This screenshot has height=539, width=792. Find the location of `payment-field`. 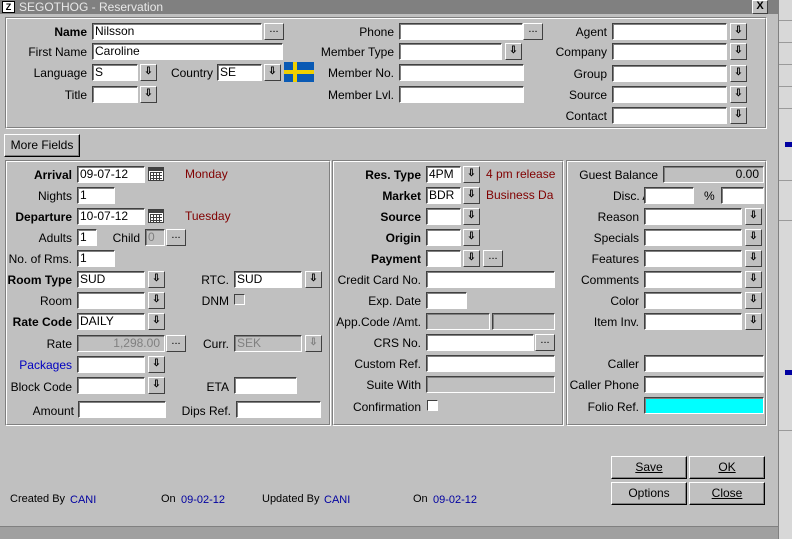

payment-field is located at coordinates (443, 258).